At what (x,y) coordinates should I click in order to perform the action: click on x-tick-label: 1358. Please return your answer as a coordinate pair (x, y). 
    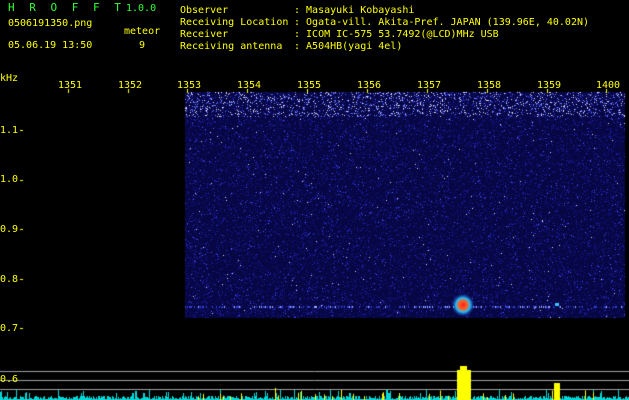
    Looking at the image, I should click on (489, 85).